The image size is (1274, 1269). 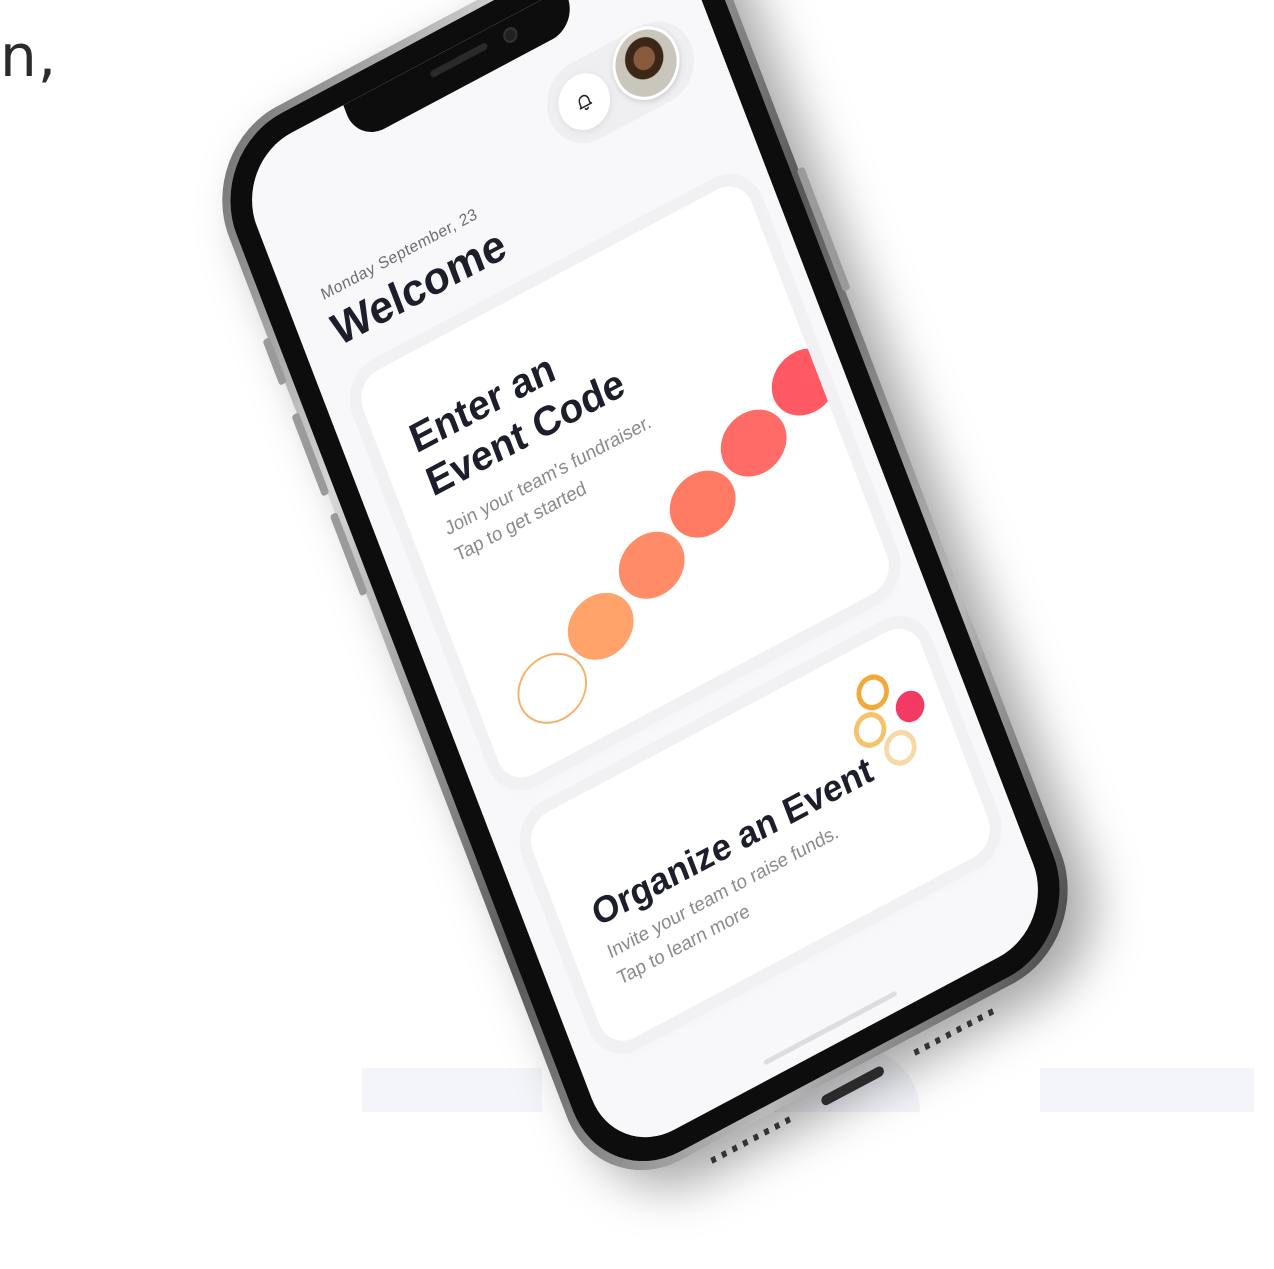 What do you see at coordinates (830, 1028) in the screenshot?
I see `home-indicator` at bounding box center [830, 1028].